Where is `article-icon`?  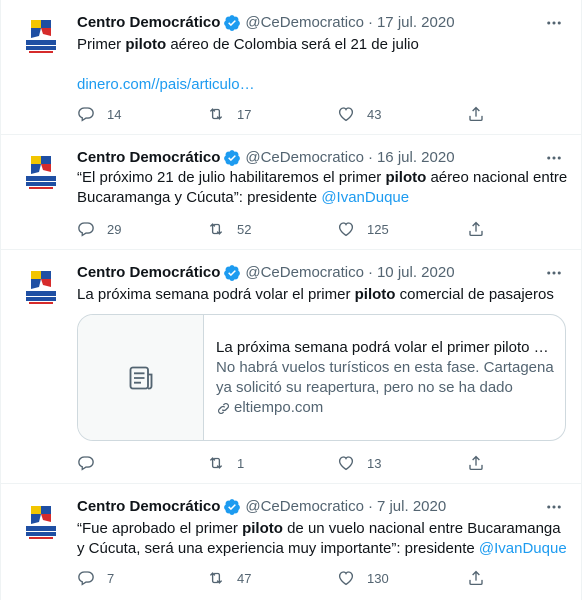
article-icon is located at coordinates (140, 377).